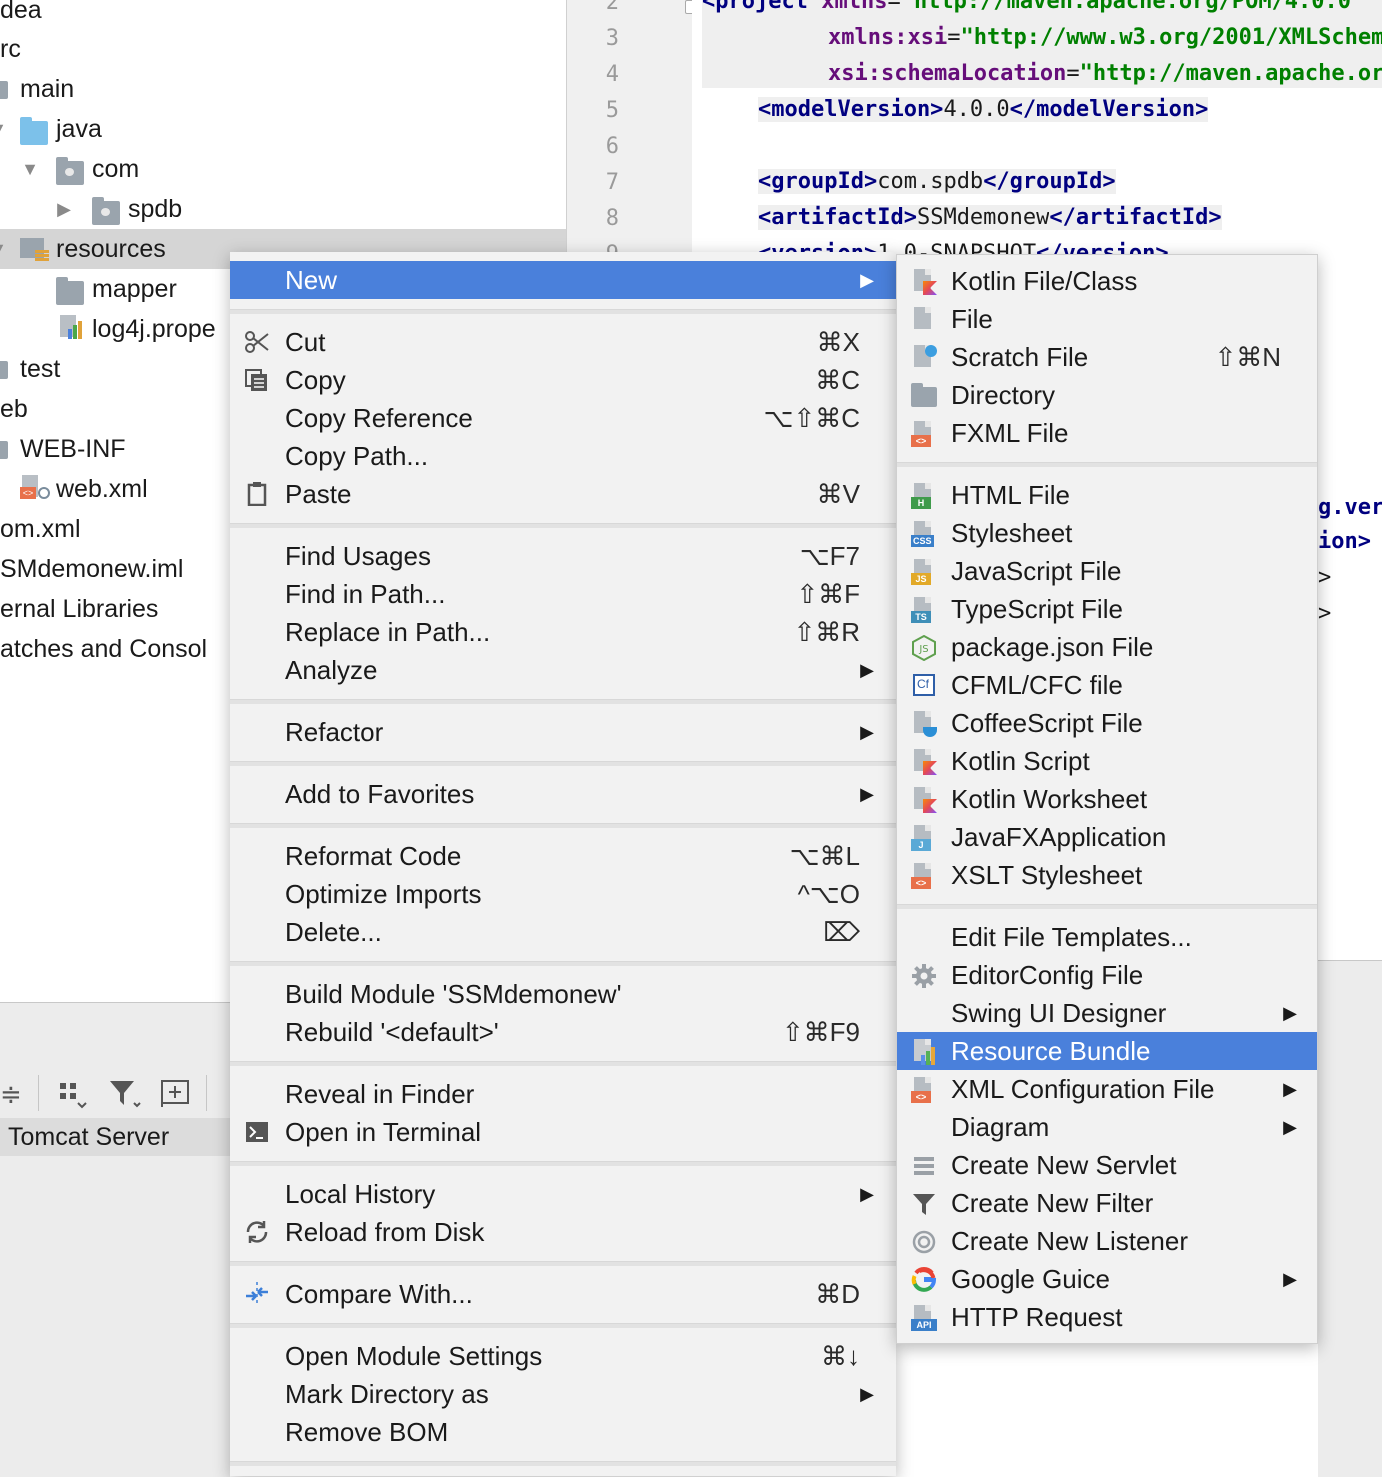 The height and width of the screenshot is (1477, 1382). What do you see at coordinates (838, 341) in the screenshot?
I see `menu-item-shortcut: ⌘X` at bounding box center [838, 341].